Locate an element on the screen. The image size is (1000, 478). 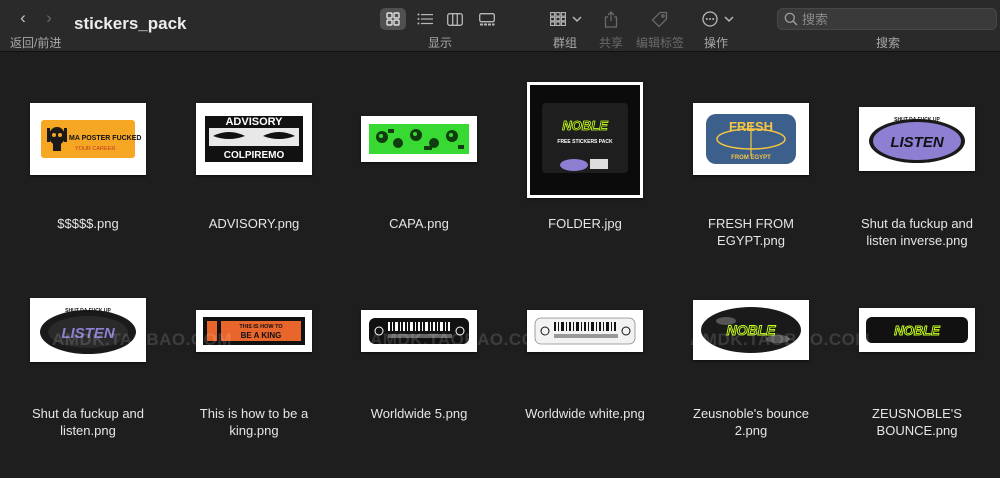
search-field is located at coordinates (887, 19).